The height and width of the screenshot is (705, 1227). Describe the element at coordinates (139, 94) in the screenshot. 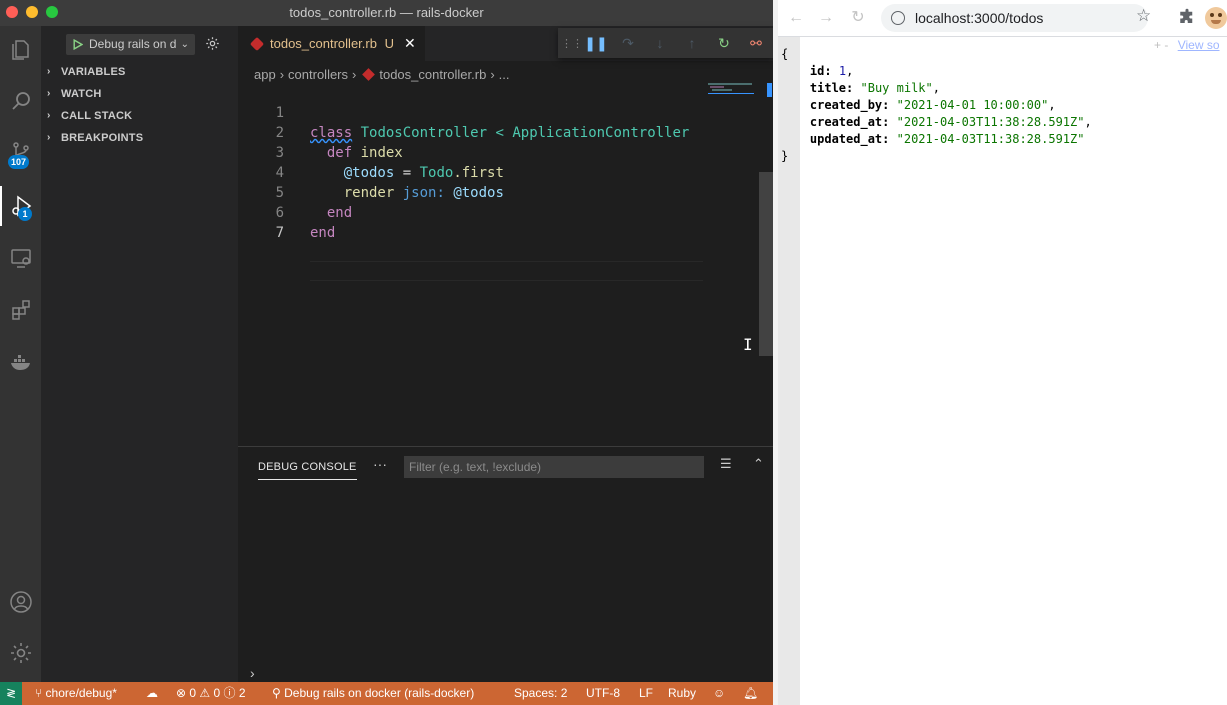

I see `section-watch: › WATCH` at that location.